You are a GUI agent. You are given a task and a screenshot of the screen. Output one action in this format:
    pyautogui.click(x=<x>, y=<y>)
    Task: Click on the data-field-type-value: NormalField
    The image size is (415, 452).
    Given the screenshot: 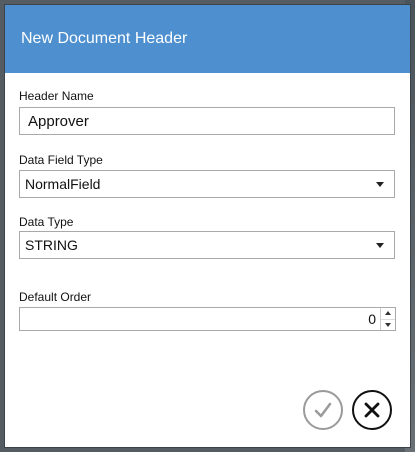 What is the action you would take?
    pyautogui.click(x=63, y=184)
    